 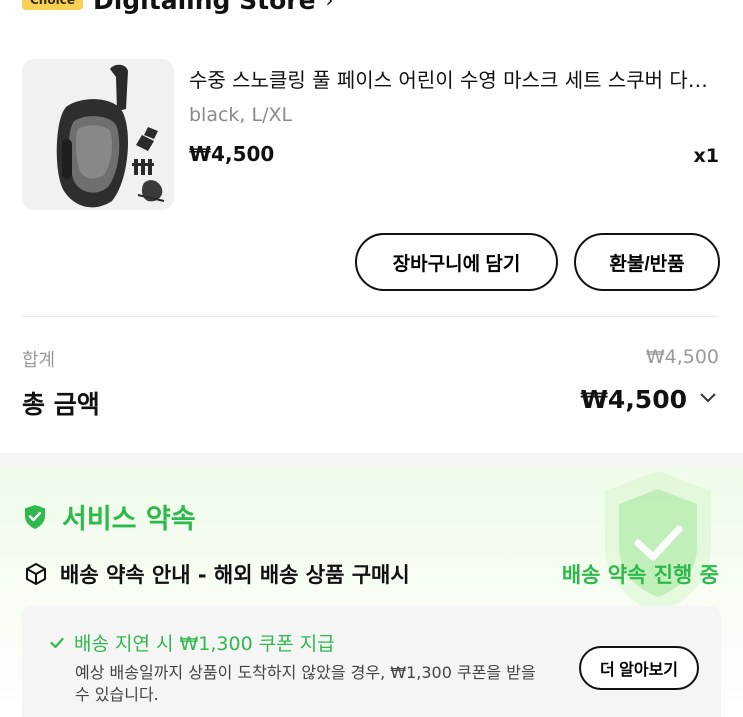 What do you see at coordinates (39, 360) in the screenshot?
I see `subtotal-label: 합계` at bounding box center [39, 360].